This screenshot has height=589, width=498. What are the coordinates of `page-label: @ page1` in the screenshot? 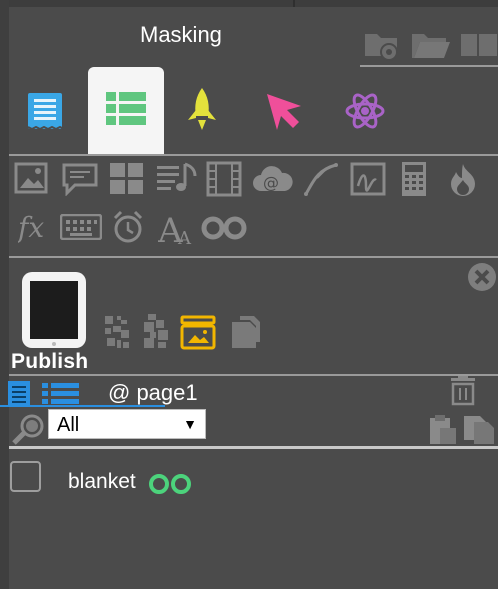 It's located at (153, 392).